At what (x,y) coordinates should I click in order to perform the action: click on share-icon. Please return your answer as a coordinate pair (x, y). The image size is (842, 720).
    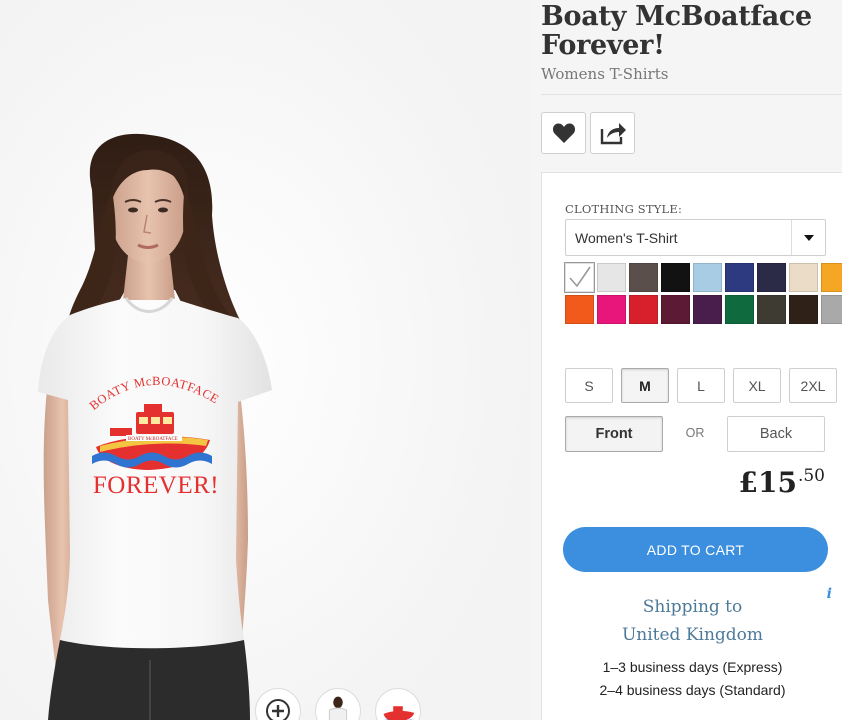
    Looking at the image, I should click on (613, 134).